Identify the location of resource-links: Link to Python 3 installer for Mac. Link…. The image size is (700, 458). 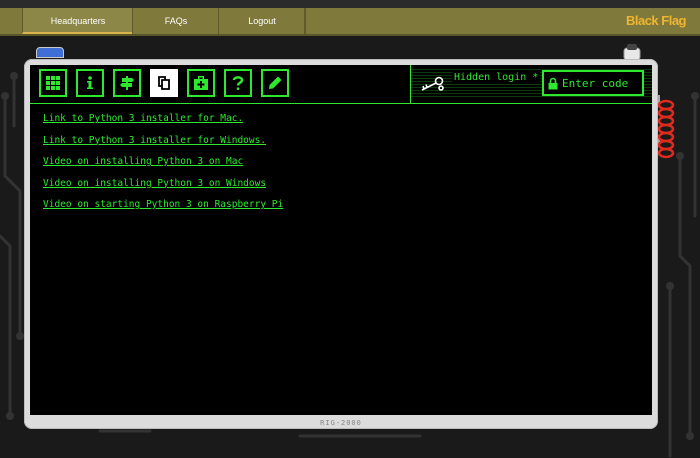
(163, 166).